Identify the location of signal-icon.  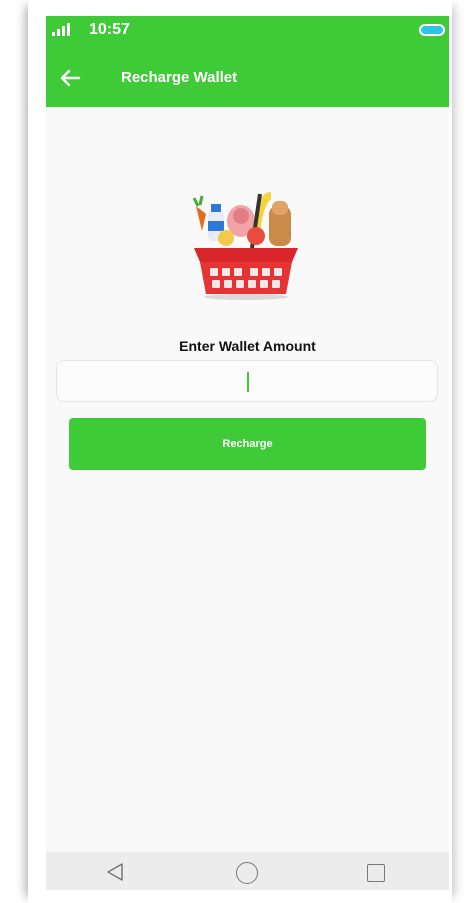
(61, 29).